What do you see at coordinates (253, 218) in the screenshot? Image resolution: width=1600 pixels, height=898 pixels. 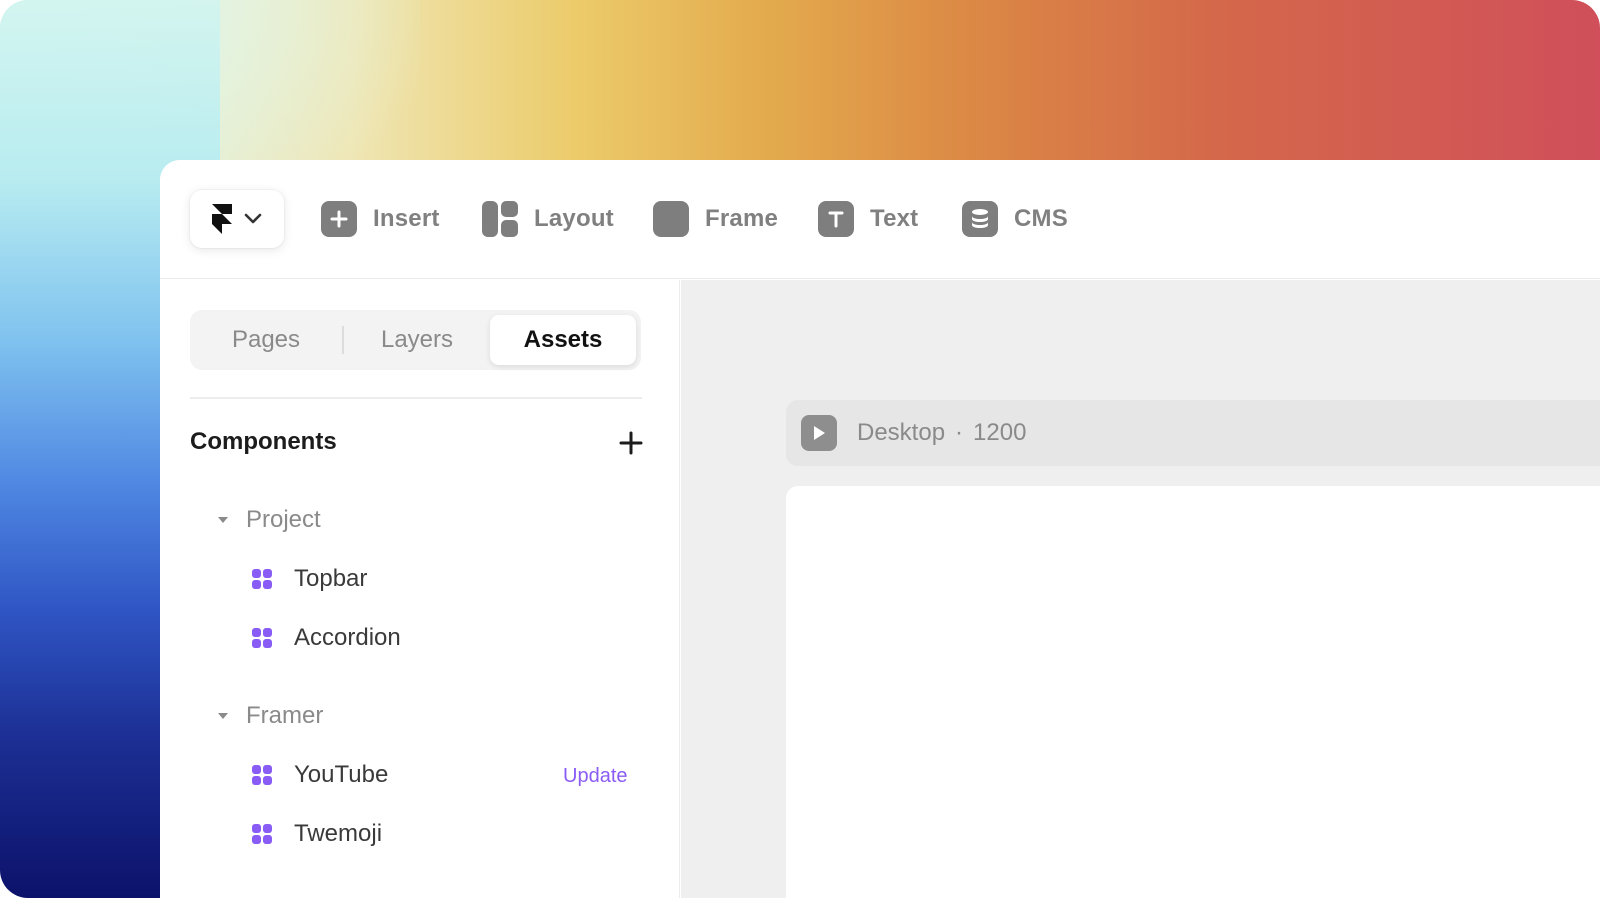 I see `chevron-down-icon` at bounding box center [253, 218].